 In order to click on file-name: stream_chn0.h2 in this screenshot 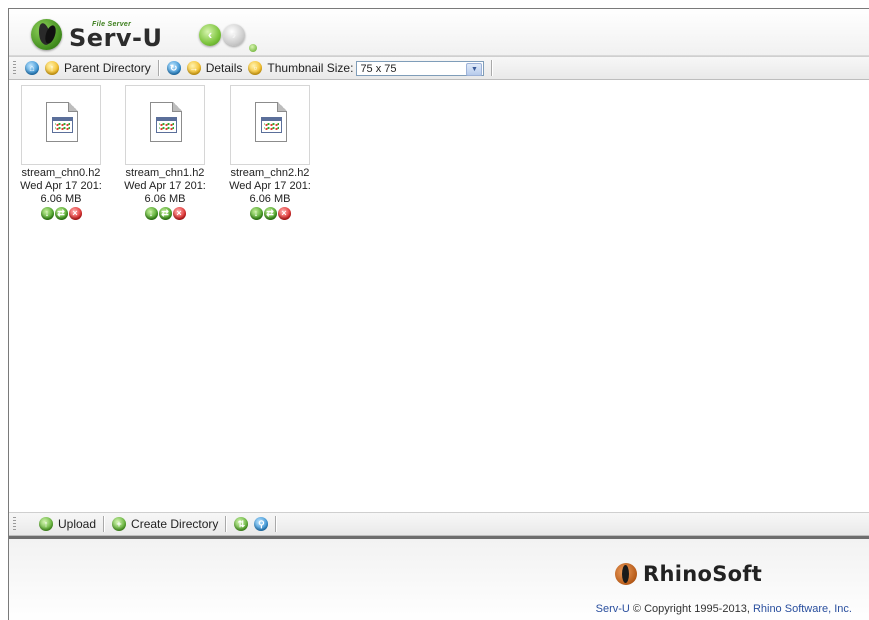, I will do `click(61, 173)`.